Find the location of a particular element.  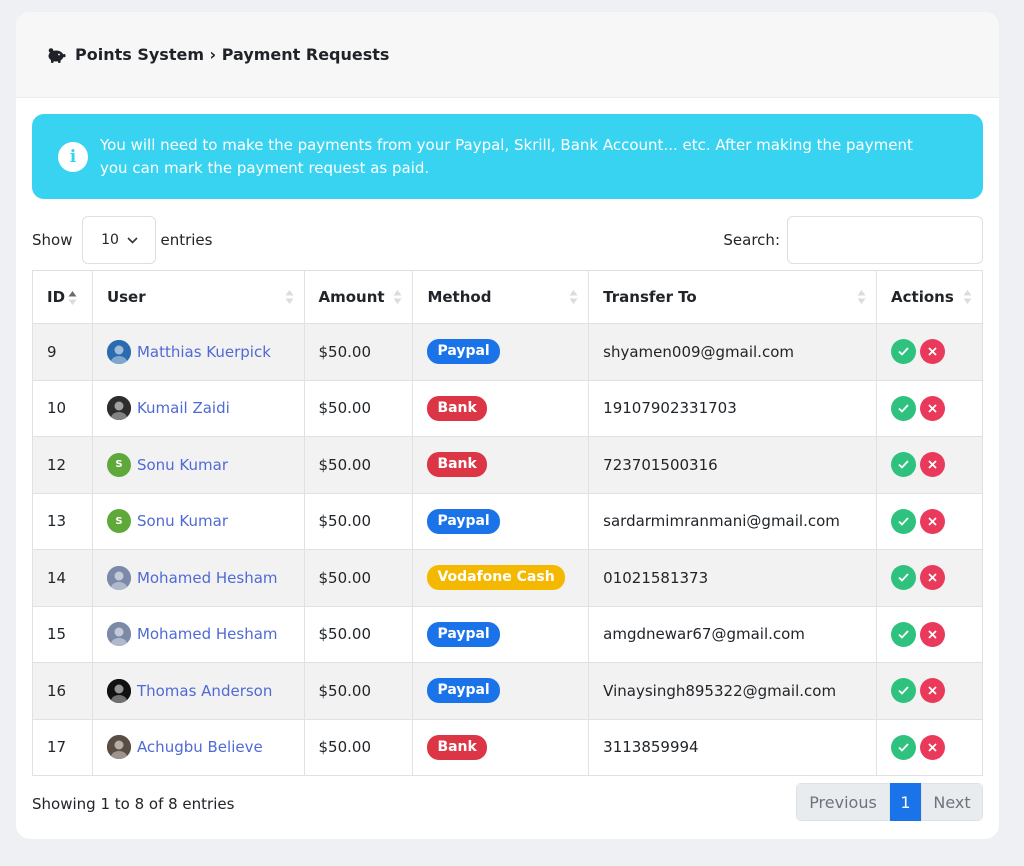

cell-id: 10 is located at coordinates (62, 408).